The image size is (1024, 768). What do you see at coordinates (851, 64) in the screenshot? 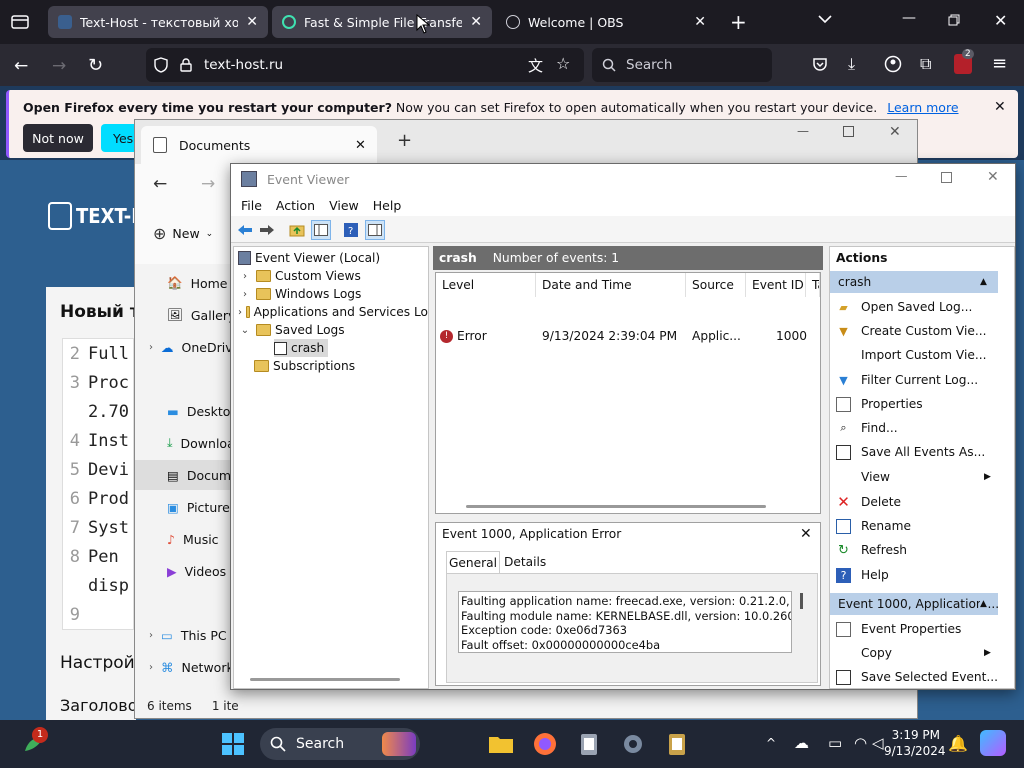
I see `downloads-icon: ⤓` at bounding box center [851, 64].